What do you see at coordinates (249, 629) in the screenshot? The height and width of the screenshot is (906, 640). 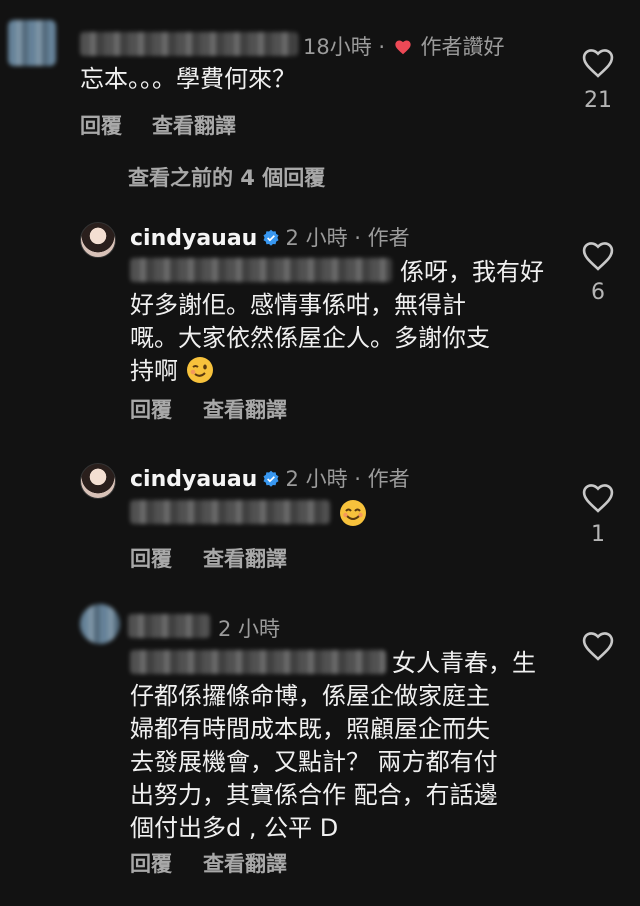 I see `reply-time: 2 小時` at bounding box center [249, 629].